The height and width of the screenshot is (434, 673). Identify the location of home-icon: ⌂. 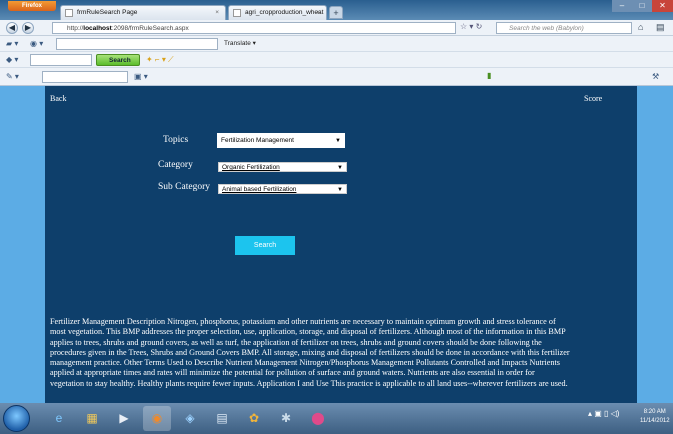
(640, 27).